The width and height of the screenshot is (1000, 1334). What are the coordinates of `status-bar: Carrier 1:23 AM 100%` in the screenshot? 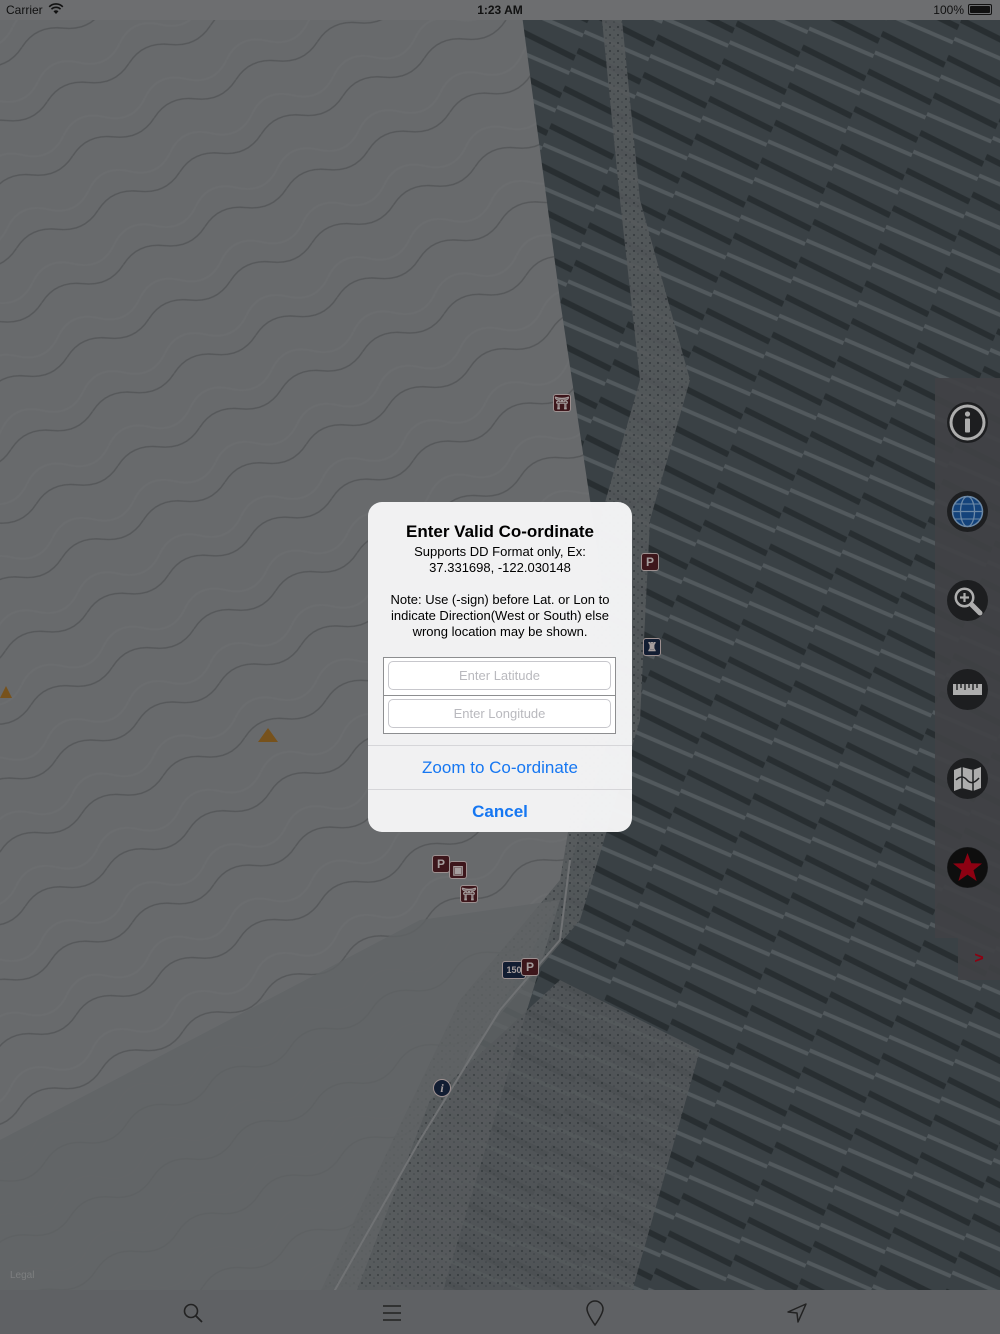 It's located at (500, 10).